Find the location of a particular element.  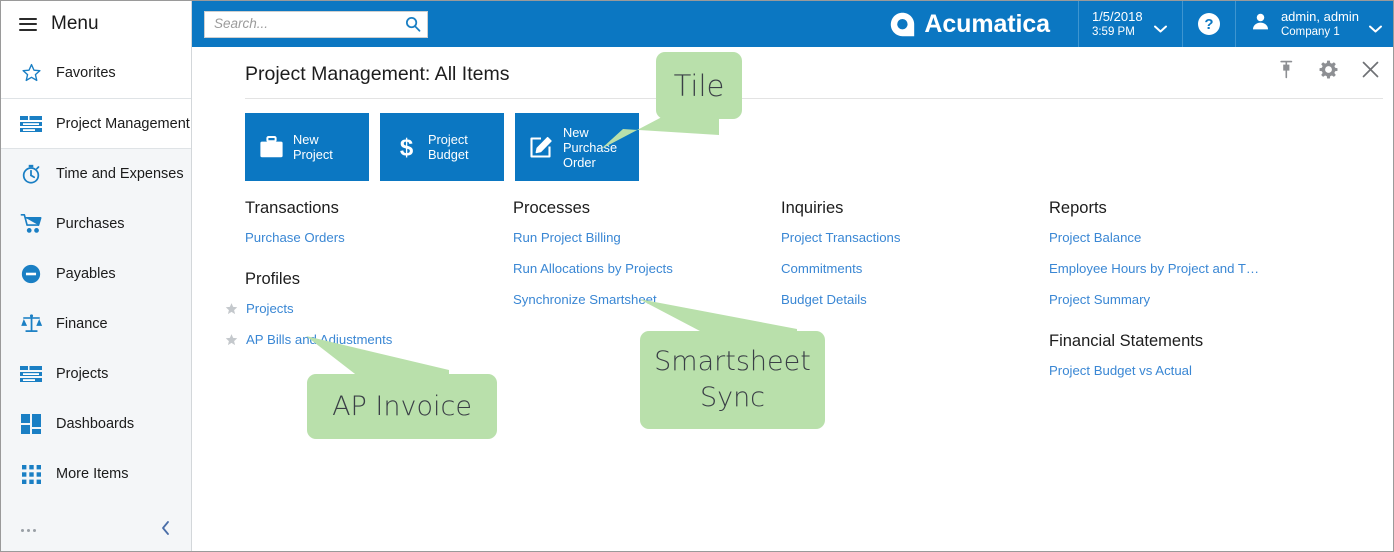

link-label: Purchase Orders is located at coordinates (295, 237).